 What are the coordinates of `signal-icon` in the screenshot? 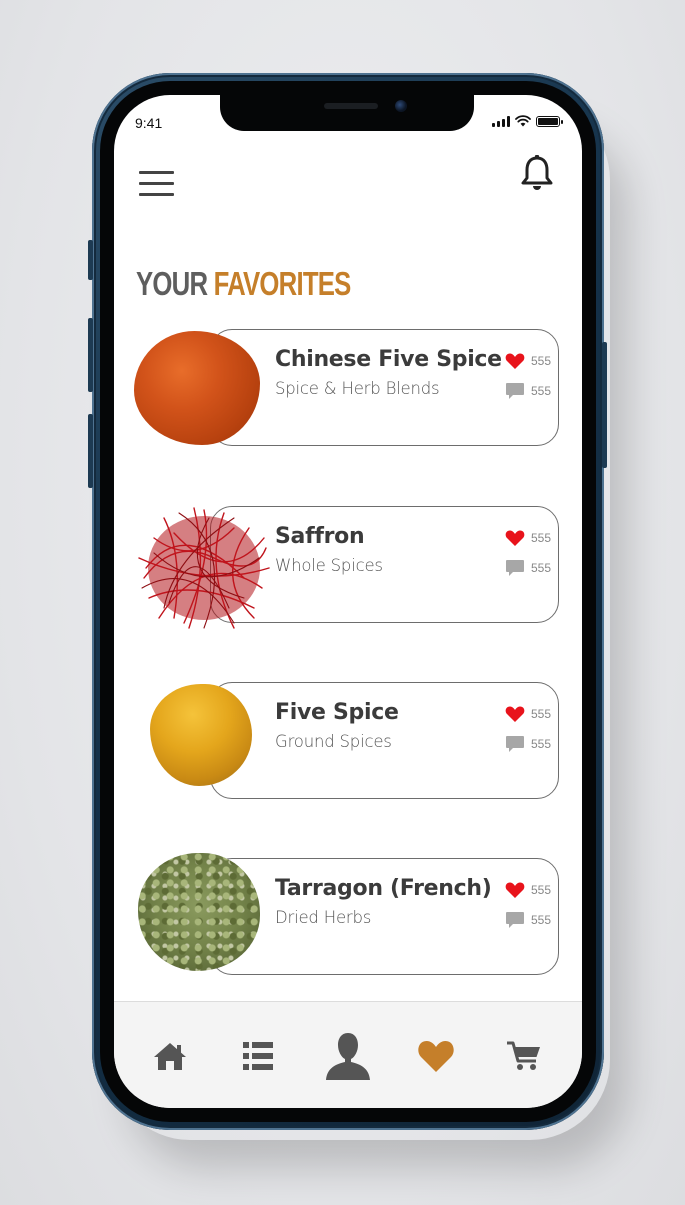 It's located at (501, 121).